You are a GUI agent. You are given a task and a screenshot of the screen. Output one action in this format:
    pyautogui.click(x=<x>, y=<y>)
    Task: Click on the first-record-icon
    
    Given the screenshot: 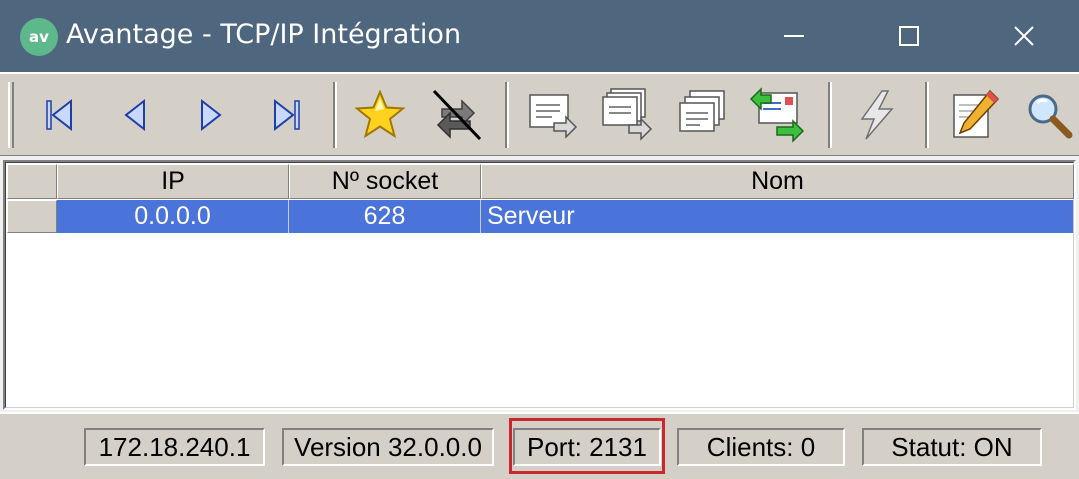 What is the action you would take?
    pyautogui.click(x=59, y=115)
    